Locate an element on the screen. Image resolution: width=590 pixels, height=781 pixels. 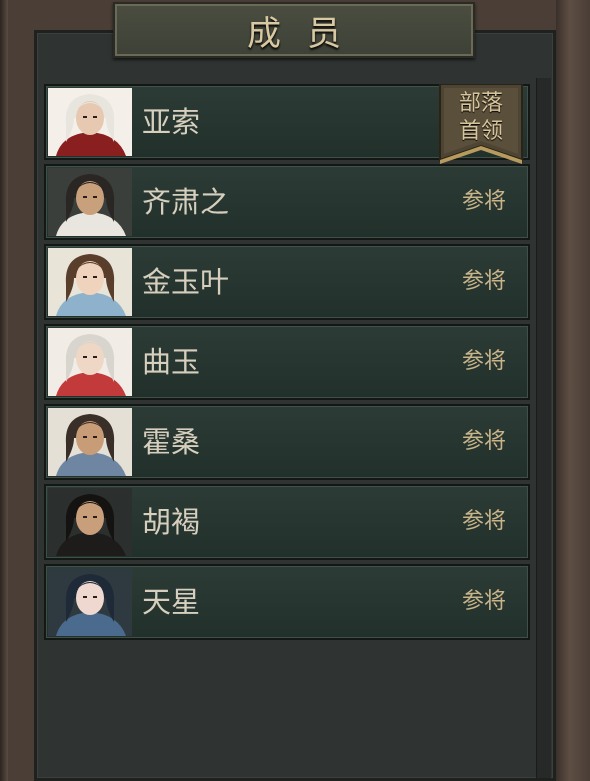
left-frame is located at coordinates (4, 390).